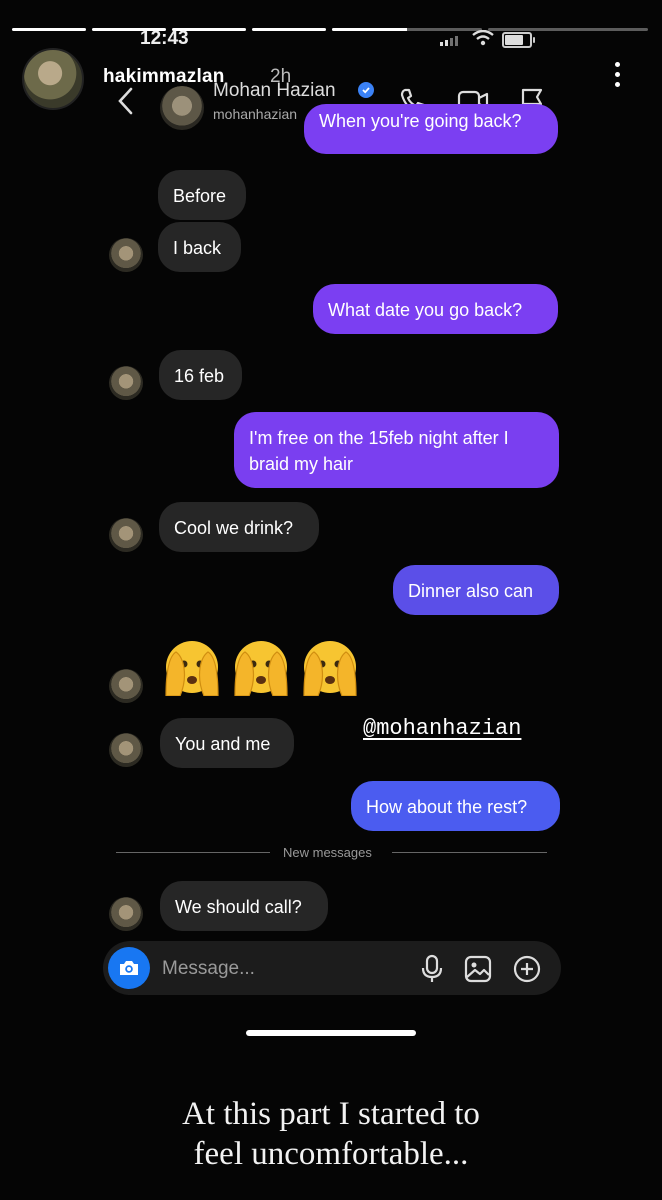 The height and width of the screenshot is (1200, 662). I want to click on verified-badge-icon, so click(366, 90).